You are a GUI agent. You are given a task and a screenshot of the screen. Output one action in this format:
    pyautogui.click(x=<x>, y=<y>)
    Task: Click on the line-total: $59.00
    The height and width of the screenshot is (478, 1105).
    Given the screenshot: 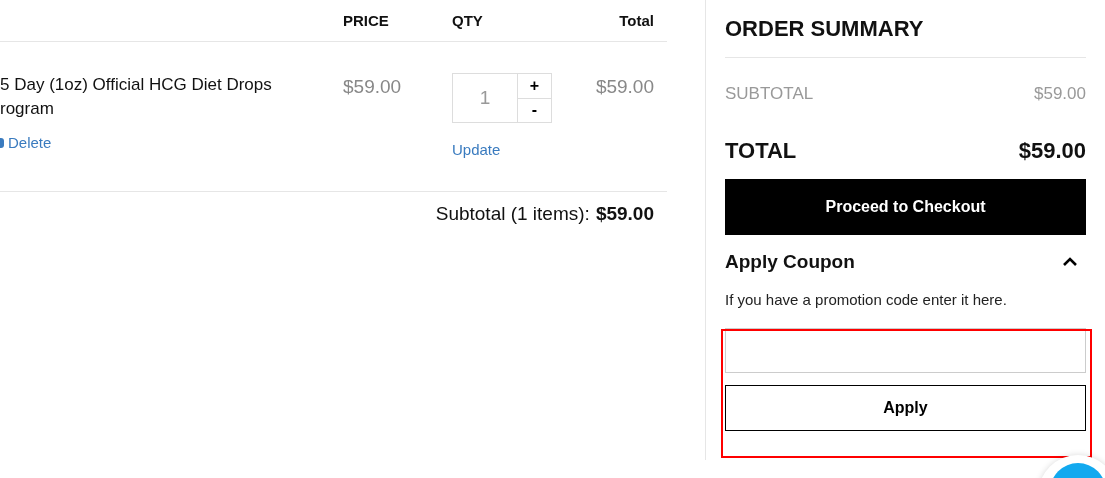 What is the action you would take?
    pyautogui.click(x=624, y=87)
    